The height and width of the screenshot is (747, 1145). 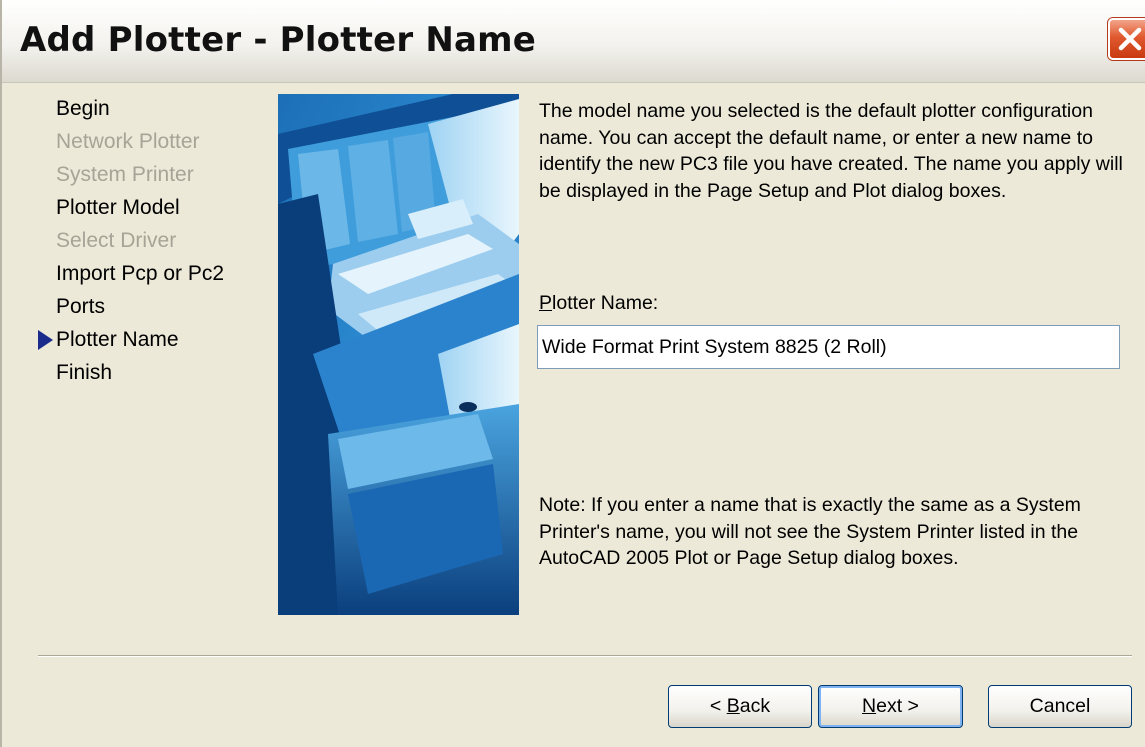 What do you see at coordinates (546, 303) in the screenshot?
I see `label-mnemonic: P` at bounding box center [546, 303].